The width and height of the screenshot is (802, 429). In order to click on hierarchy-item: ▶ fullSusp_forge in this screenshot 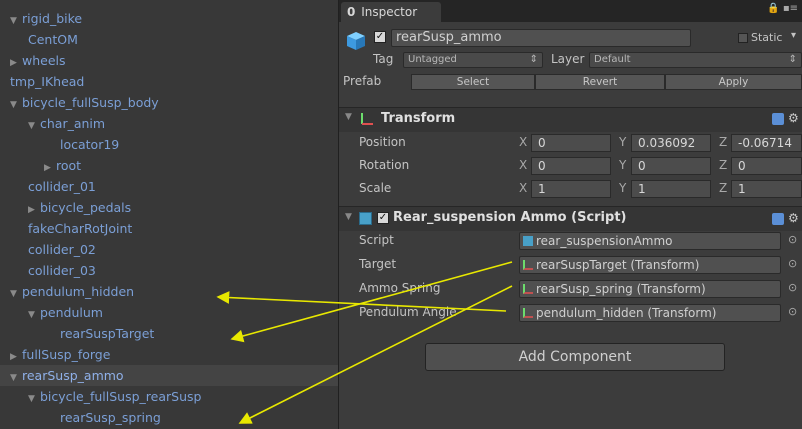, I will do `click(60, 354)`.